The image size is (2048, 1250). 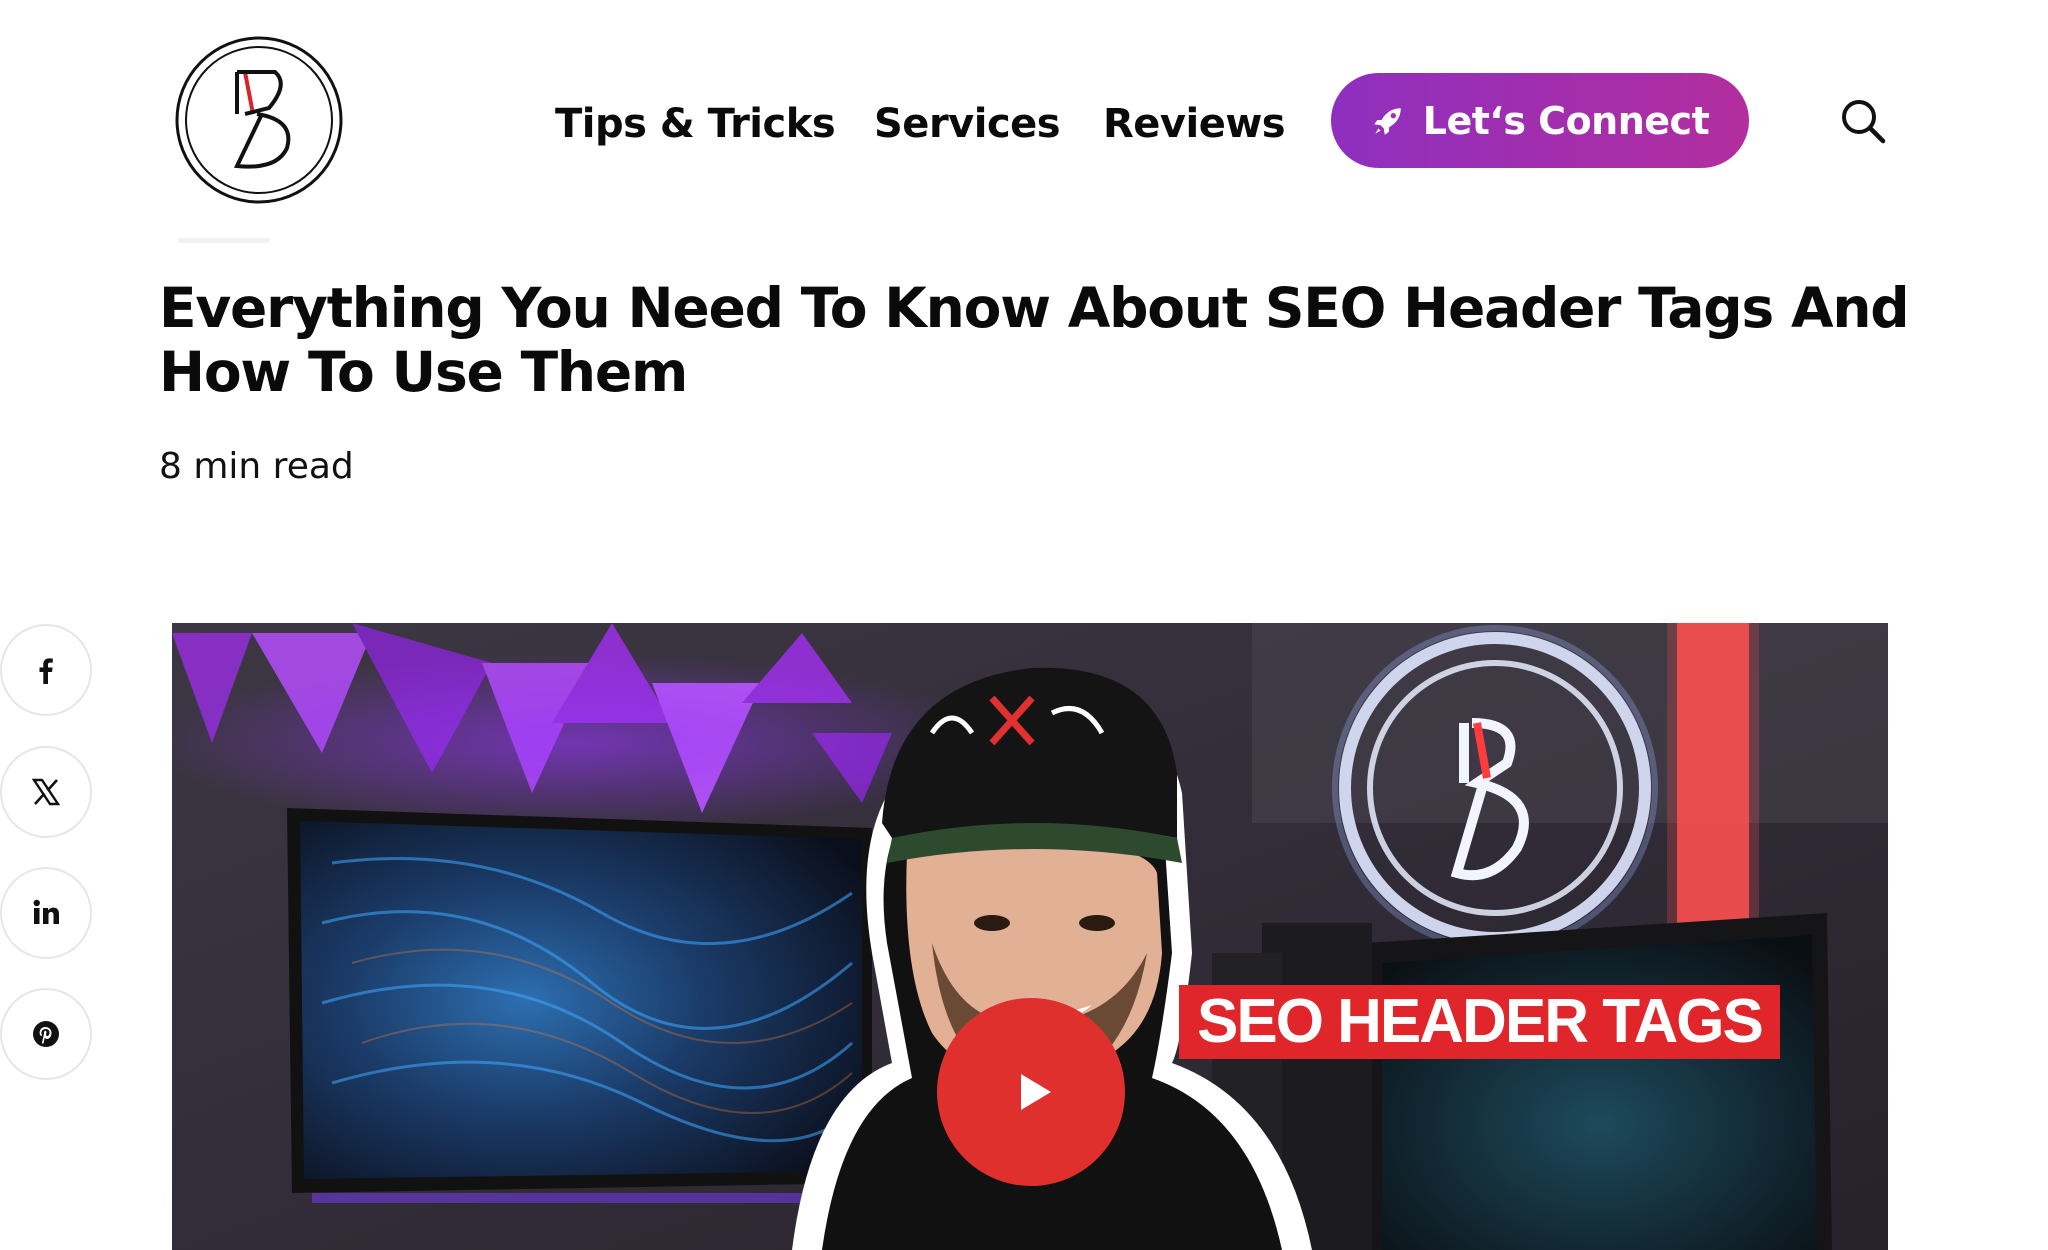 I want to click on x-icon, so click(x=46, y=792).